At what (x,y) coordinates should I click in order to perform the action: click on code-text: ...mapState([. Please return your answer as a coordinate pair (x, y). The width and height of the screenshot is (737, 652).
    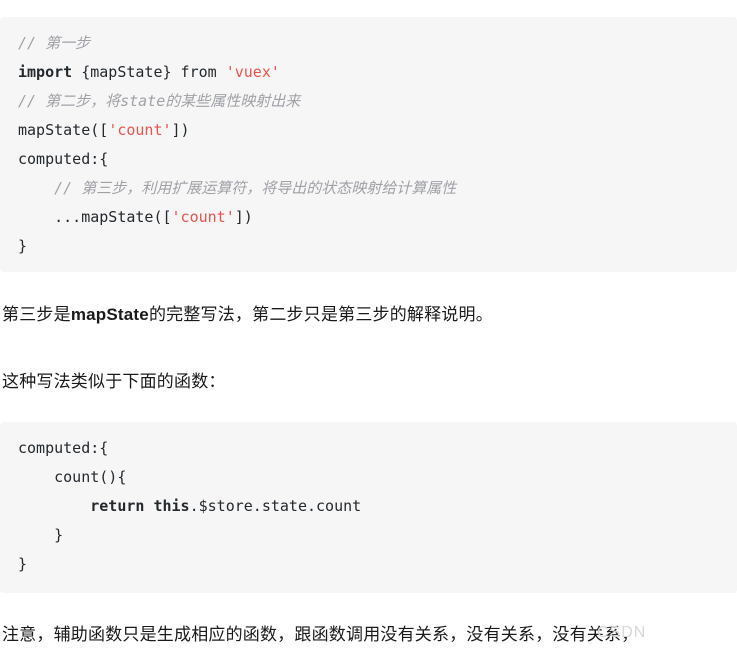
    Looking at the image, I should click on (95, 217).